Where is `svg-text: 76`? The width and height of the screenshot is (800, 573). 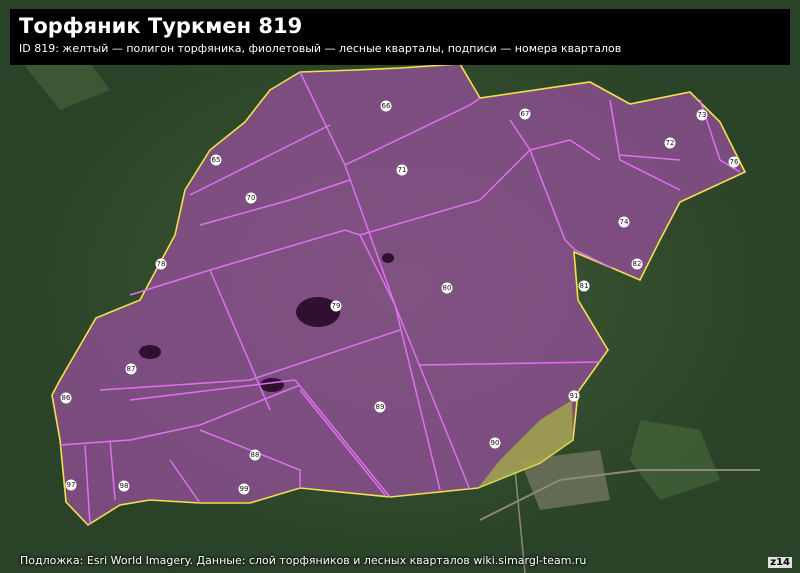
svg-text: 76 is located at coordinates (734, 162).